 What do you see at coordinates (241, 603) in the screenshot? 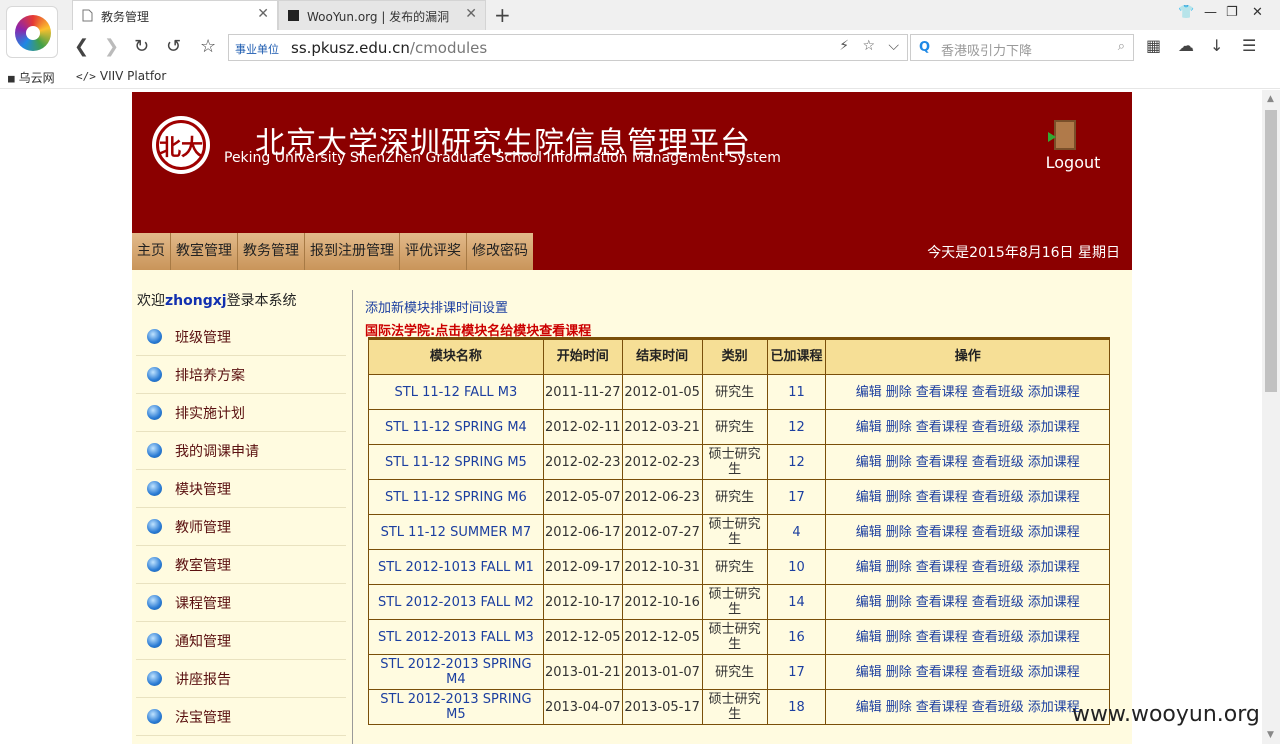
I see `sidebar-item-courses: 课程管理` at bounding box center [241, 603].